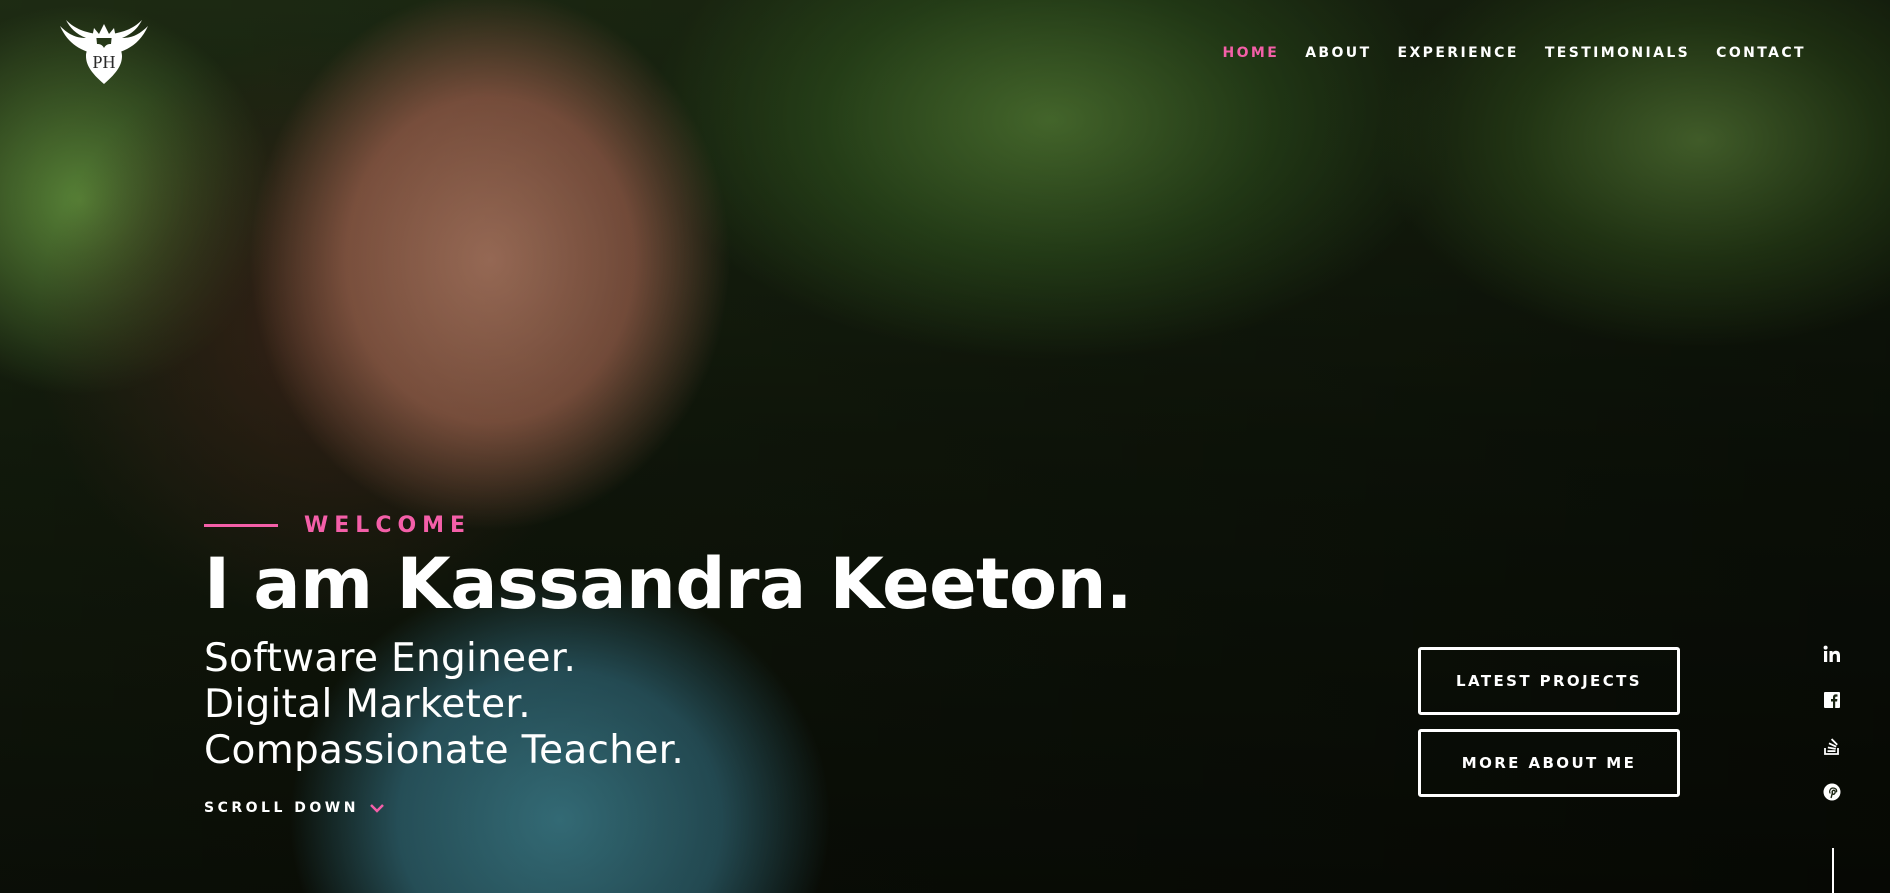  Describe the element at coordinates (1832, 700) in the screenshot. I see `facebook-icon` at that location.